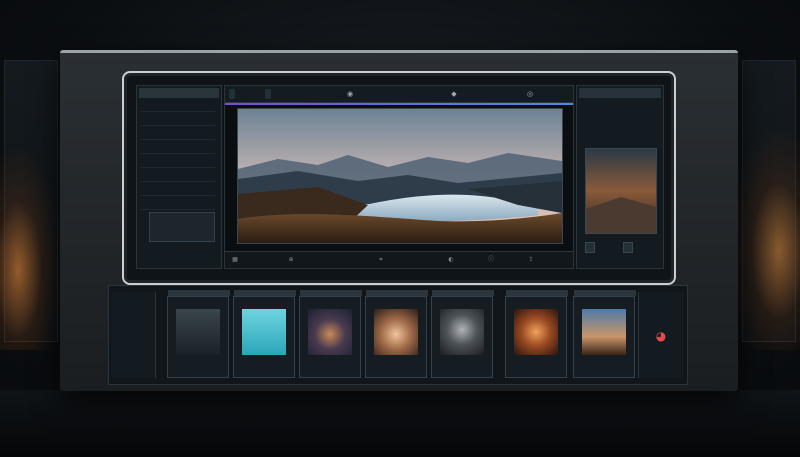 This screenshot has width=800, height=457. I want to click on filmstrip-right-panel: ◕, so click(660, 335).